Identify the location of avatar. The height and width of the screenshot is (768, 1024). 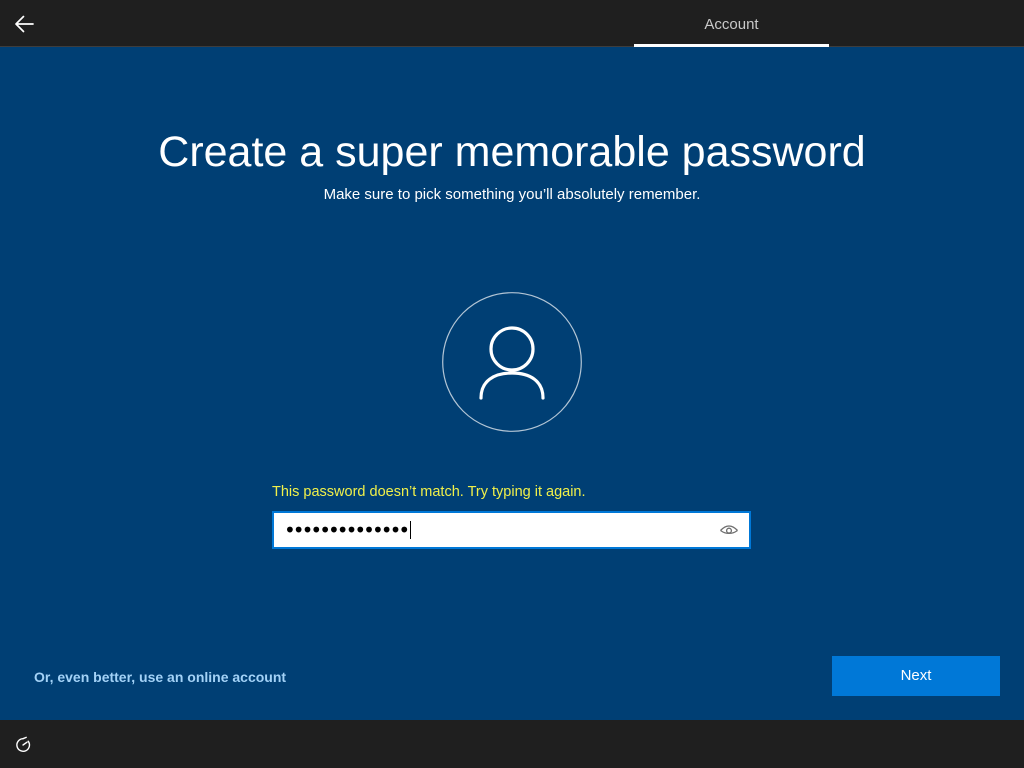
(512, 362).